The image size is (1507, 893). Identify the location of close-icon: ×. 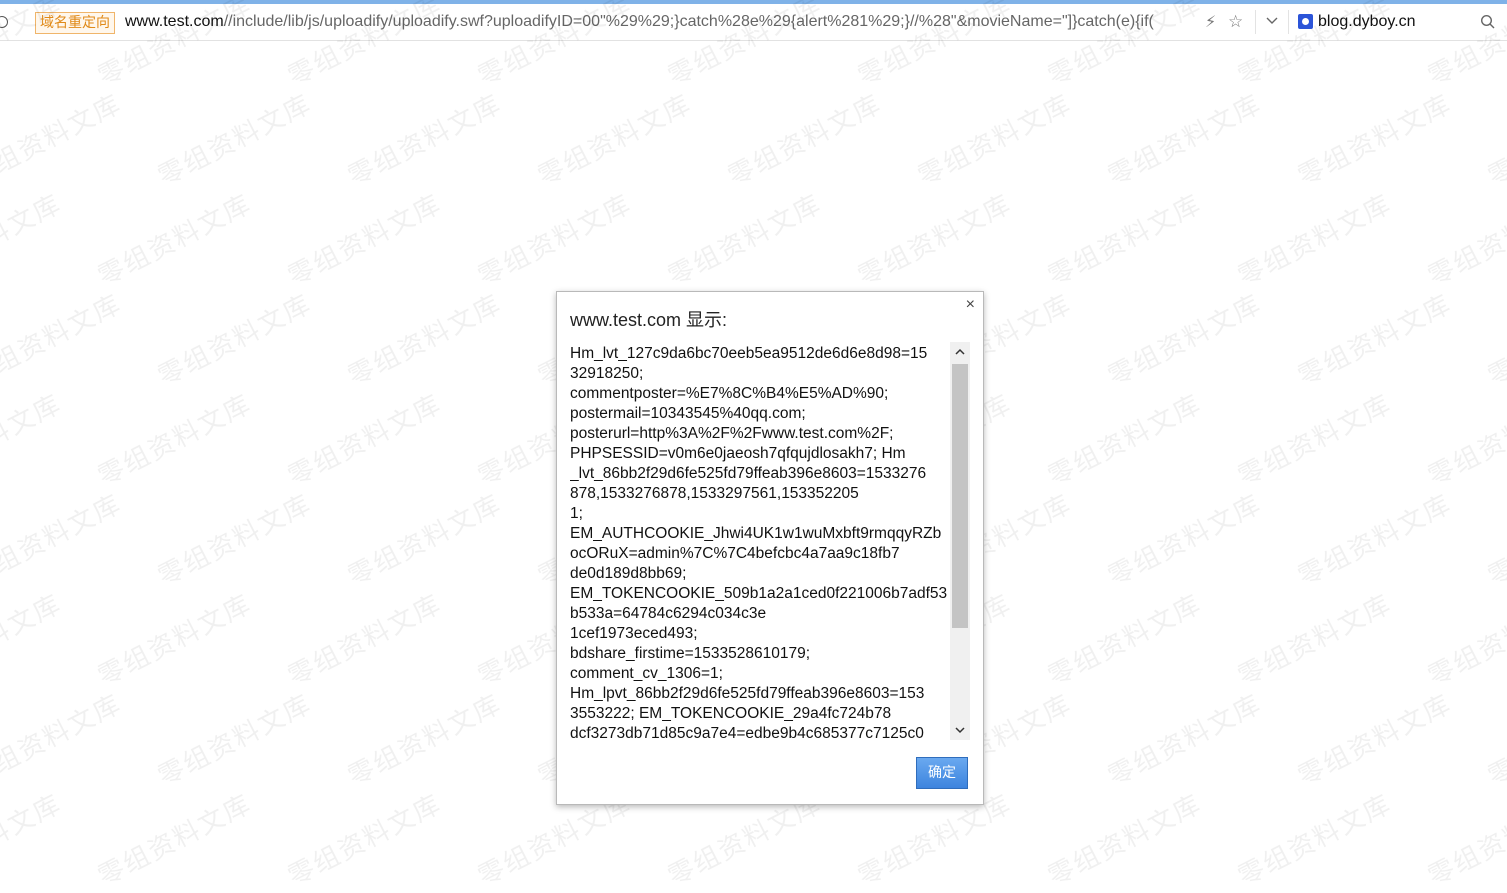
(970, 305).